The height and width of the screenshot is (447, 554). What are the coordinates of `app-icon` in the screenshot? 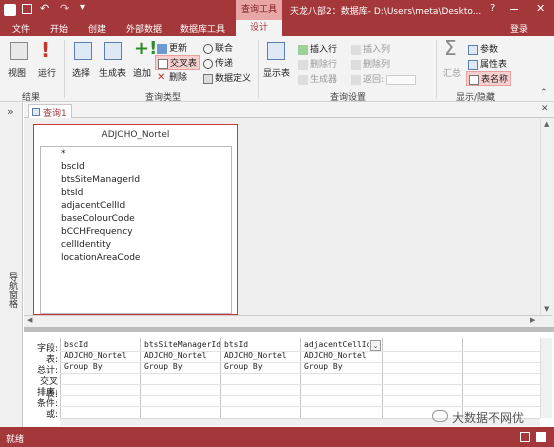 It's located at (10, 10).